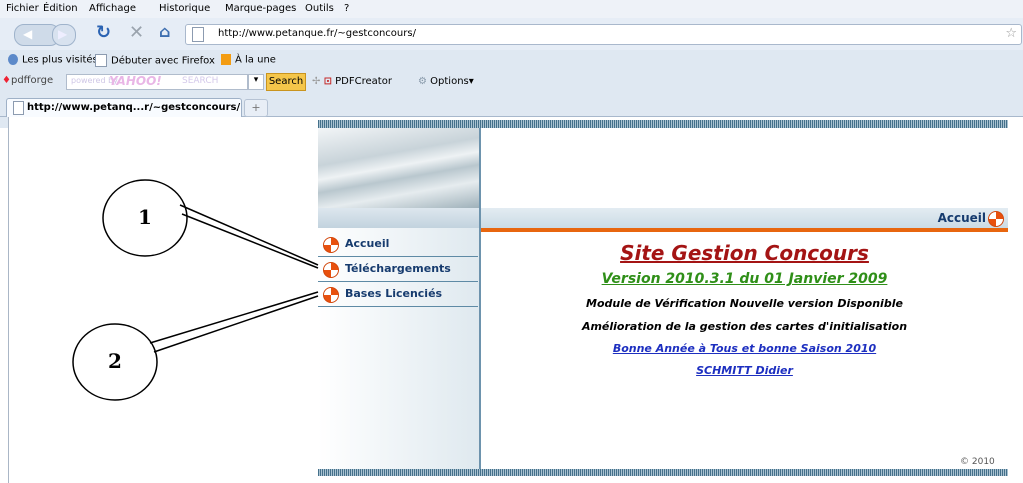  Describe the element at coordinates (744, 370) in the screenshot. I see `author-link: SCHMITT Didier` at that location.